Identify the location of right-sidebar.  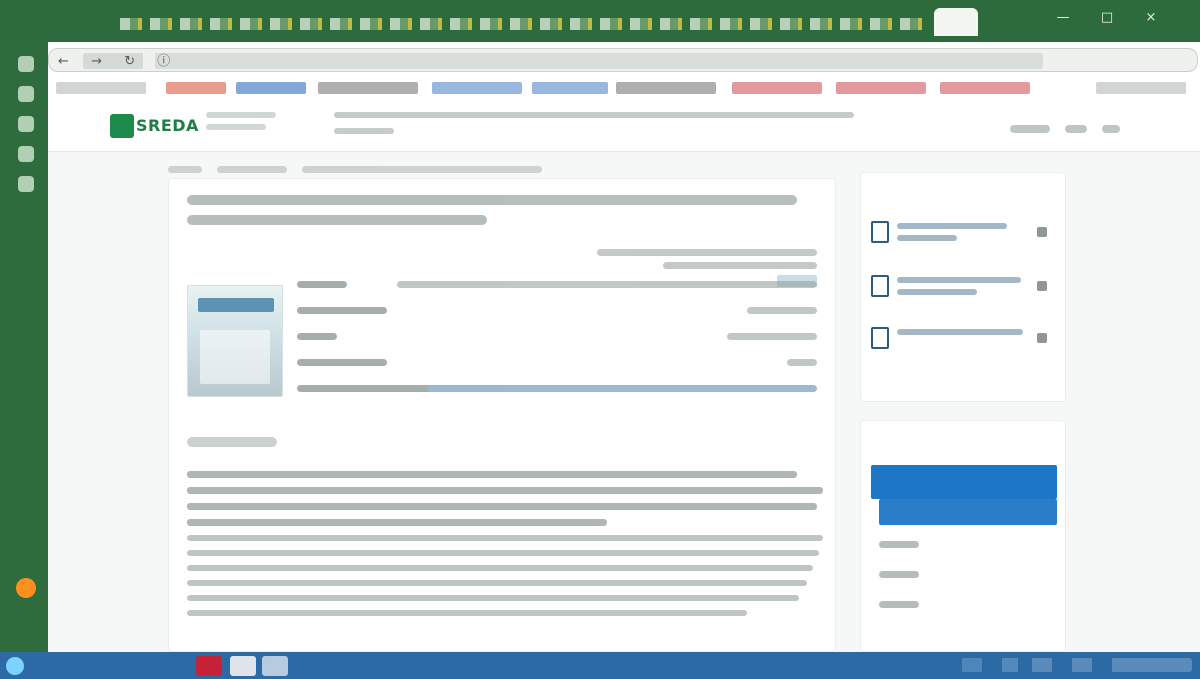
(963, 412).